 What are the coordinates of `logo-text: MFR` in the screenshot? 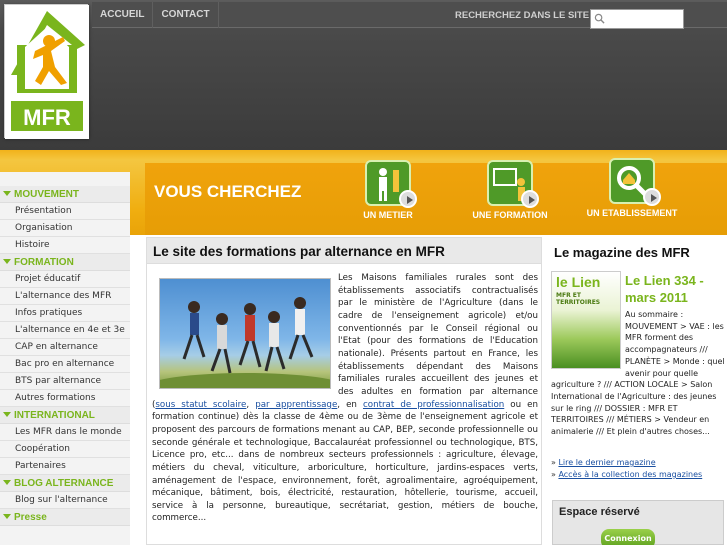 It's located at (47, 117).